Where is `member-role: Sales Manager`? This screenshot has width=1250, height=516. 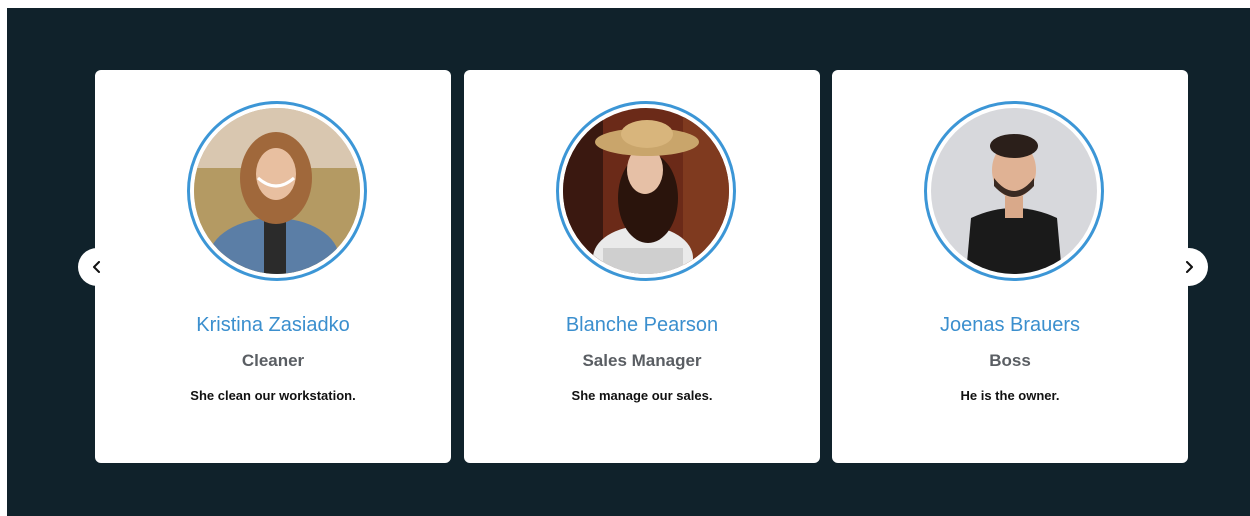
member-role: Sales Manager is located at coordinates (642, 360).